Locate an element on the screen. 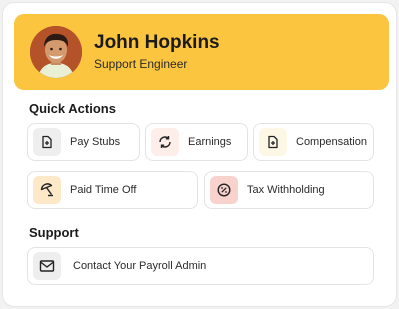  compensation-button: Compensation is located at coordinates (313, 142).